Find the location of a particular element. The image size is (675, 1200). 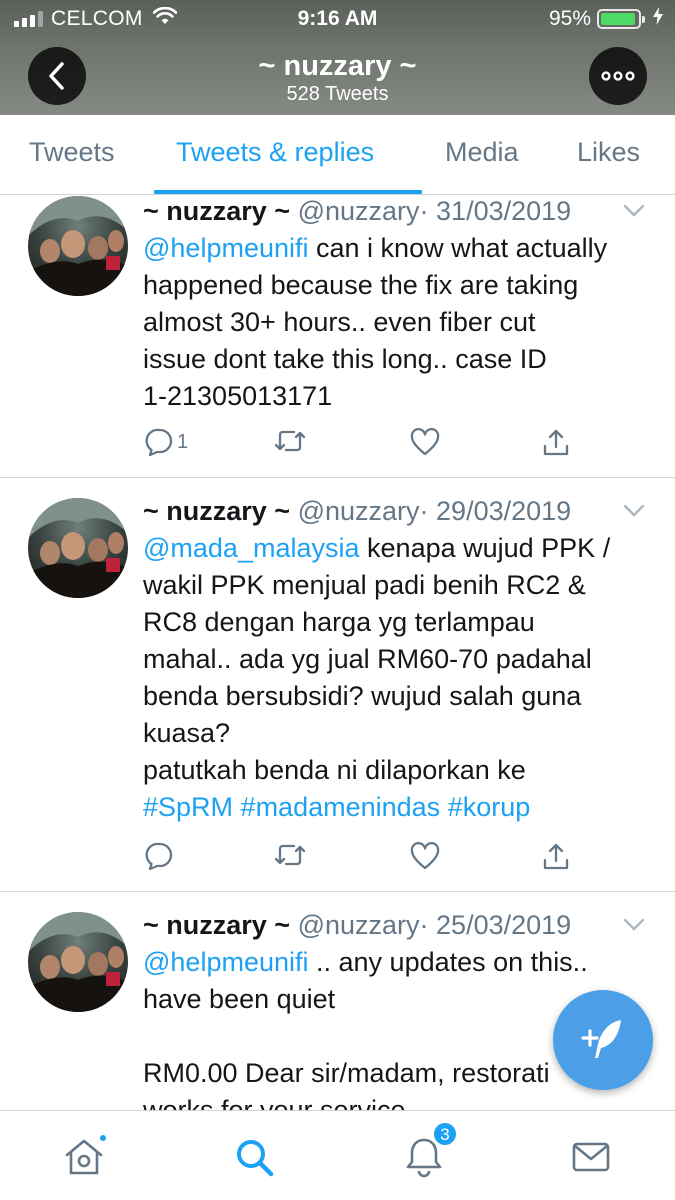

compose-tweet-button is located at coordinates (603, 1040).